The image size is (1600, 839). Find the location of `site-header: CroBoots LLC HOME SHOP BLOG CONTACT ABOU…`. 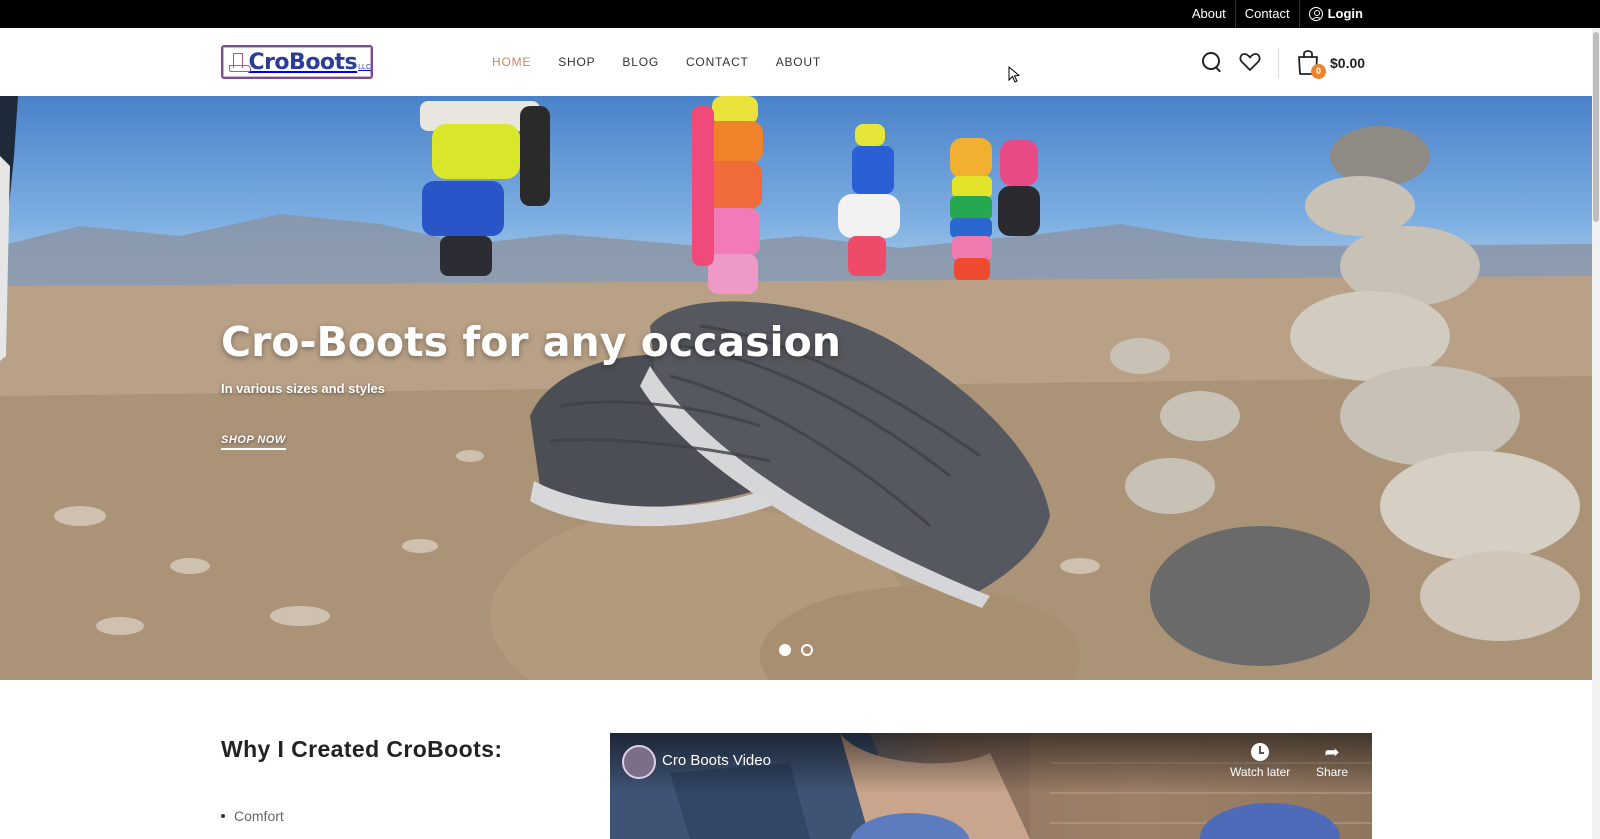

site-header: CroBoots LLC HOME SHOP BLOG CONTACT ABOU… is located at coordinates (800, 62).